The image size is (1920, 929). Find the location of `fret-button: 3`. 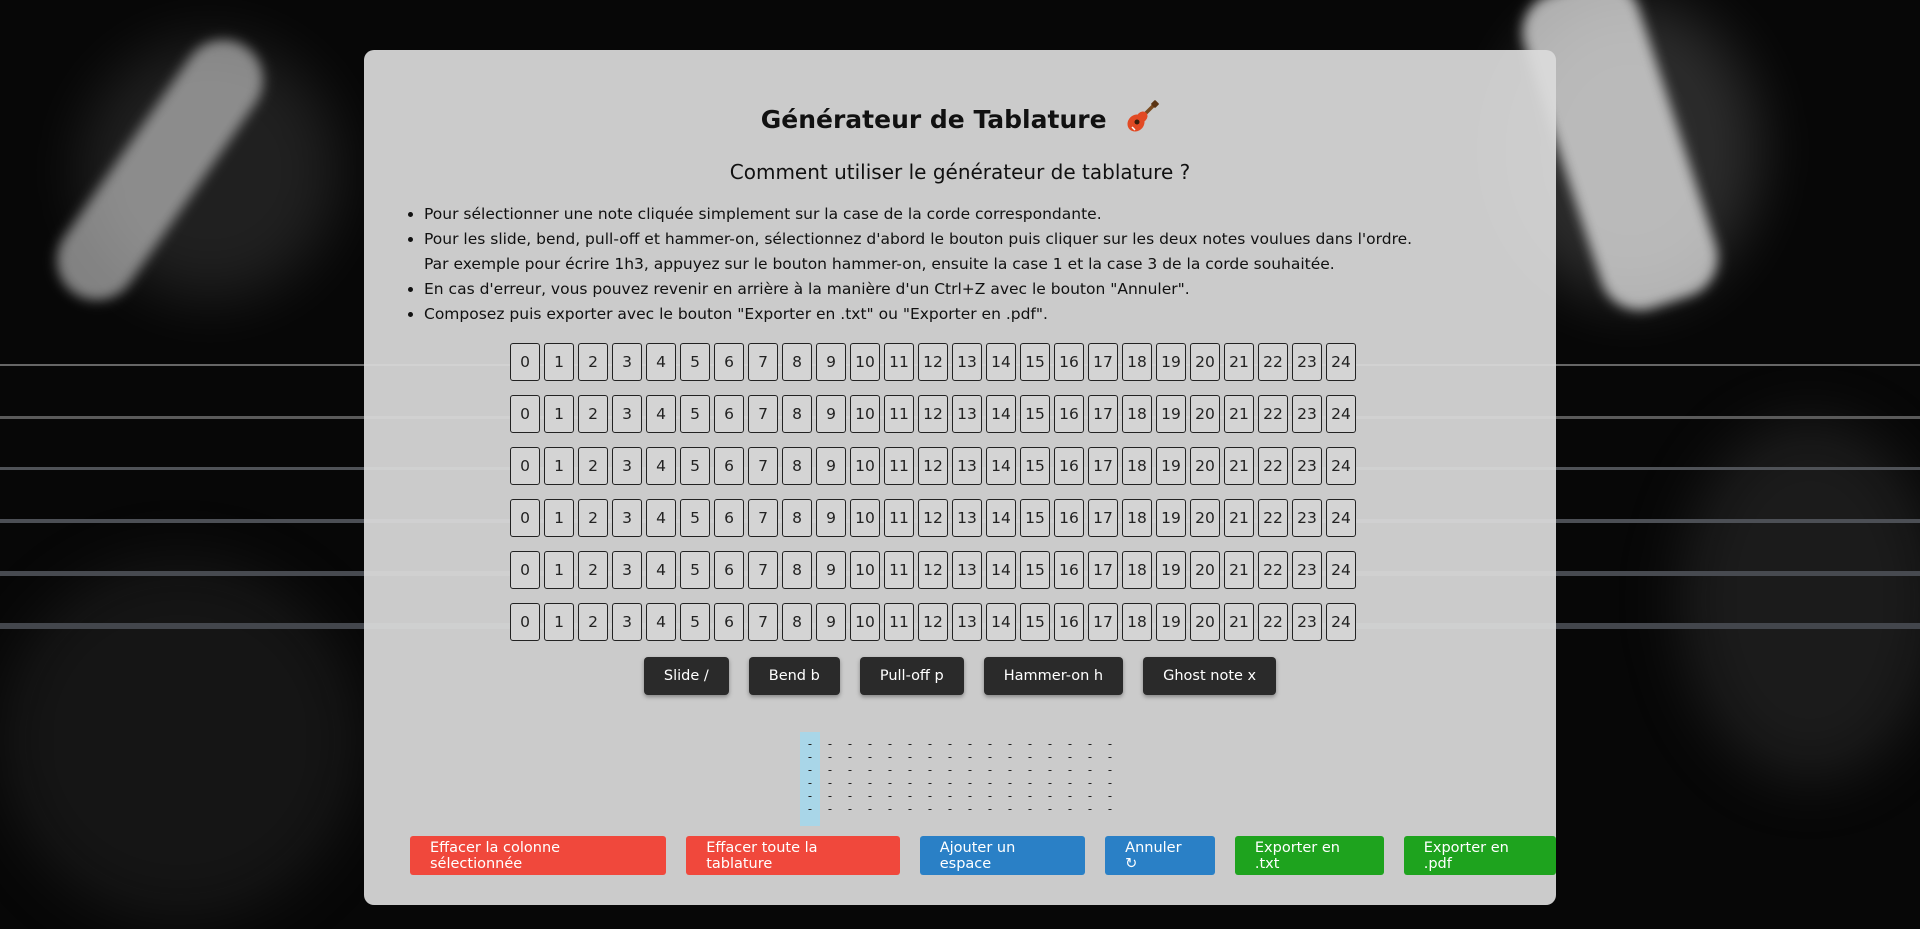

fret-button: 3 is located at coordinates (627, 518).